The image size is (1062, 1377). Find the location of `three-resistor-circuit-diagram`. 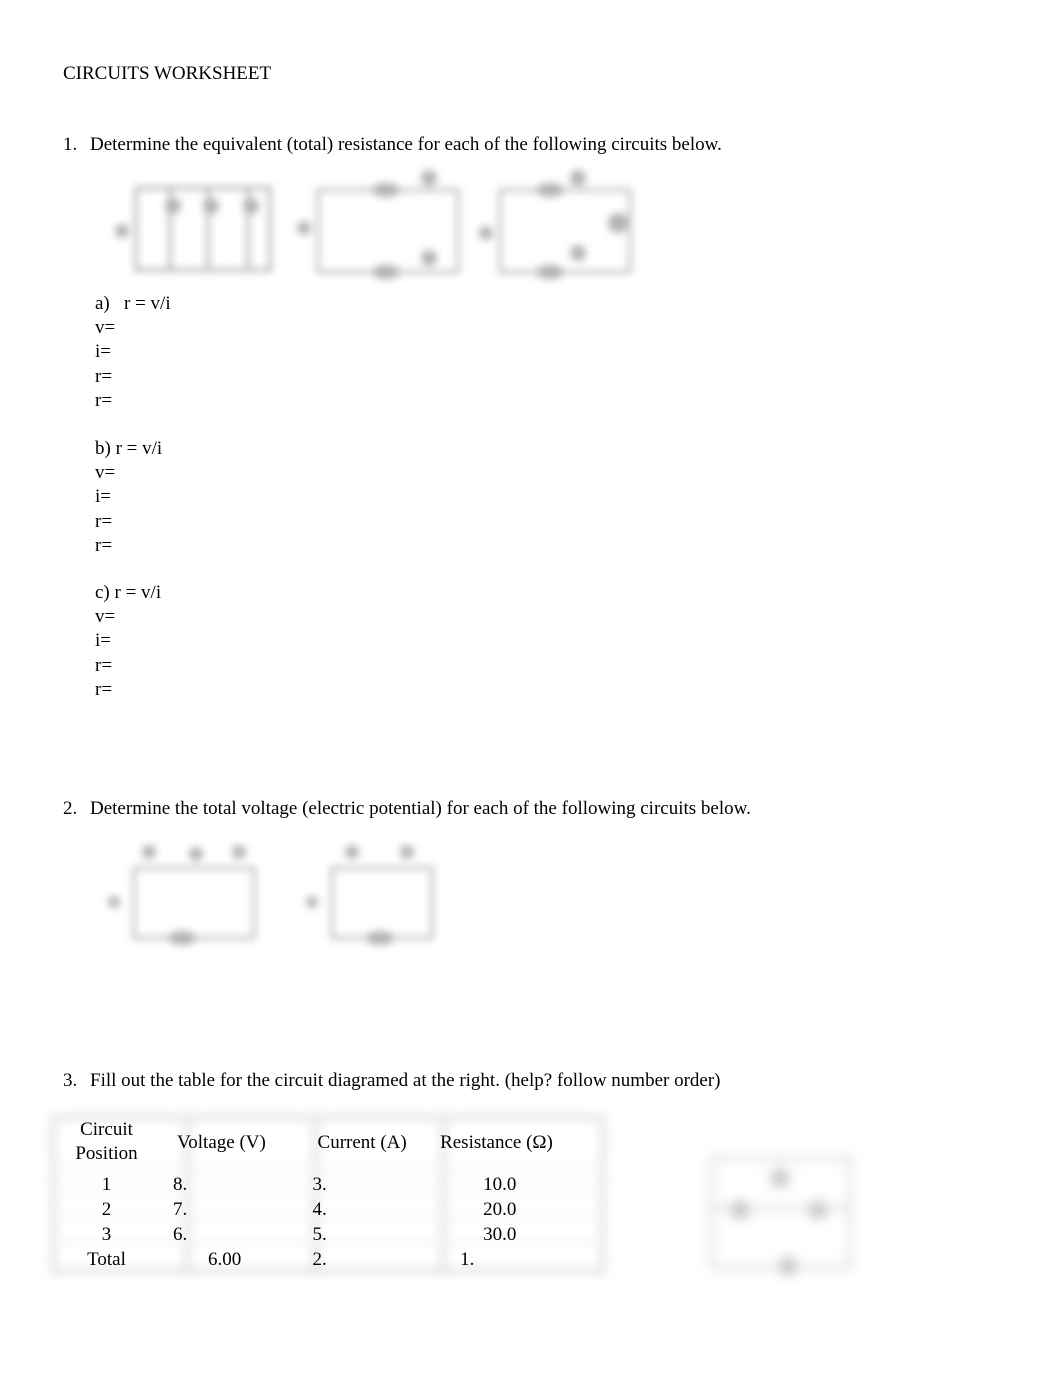

three-resistor-circuit-diagram is located at coordinates (184, 898).